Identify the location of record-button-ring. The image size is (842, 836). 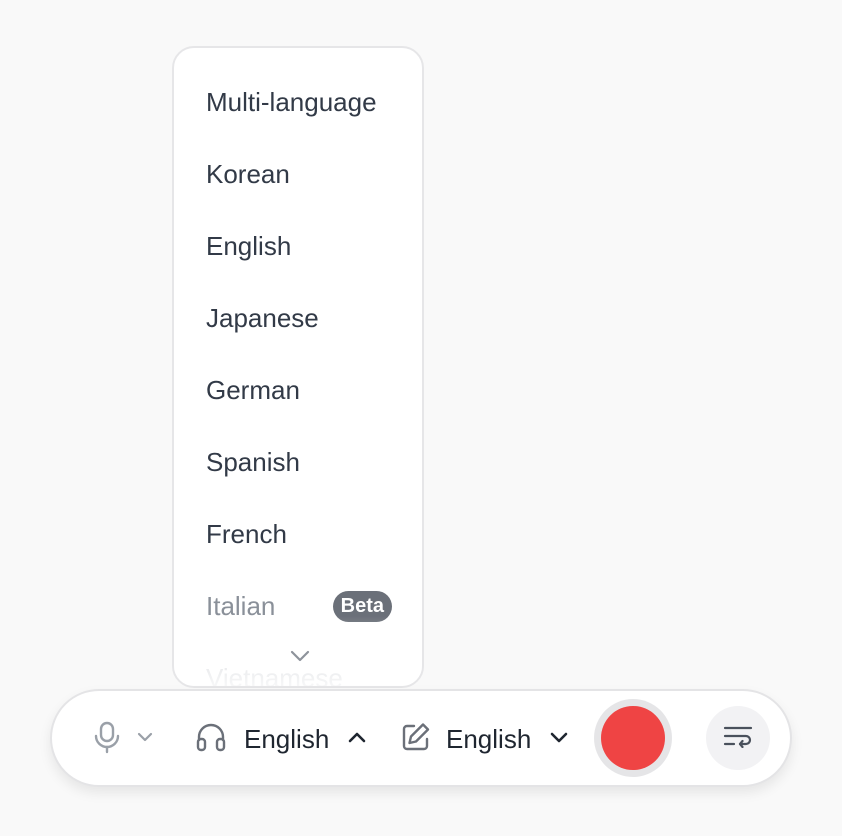
(633, 738).